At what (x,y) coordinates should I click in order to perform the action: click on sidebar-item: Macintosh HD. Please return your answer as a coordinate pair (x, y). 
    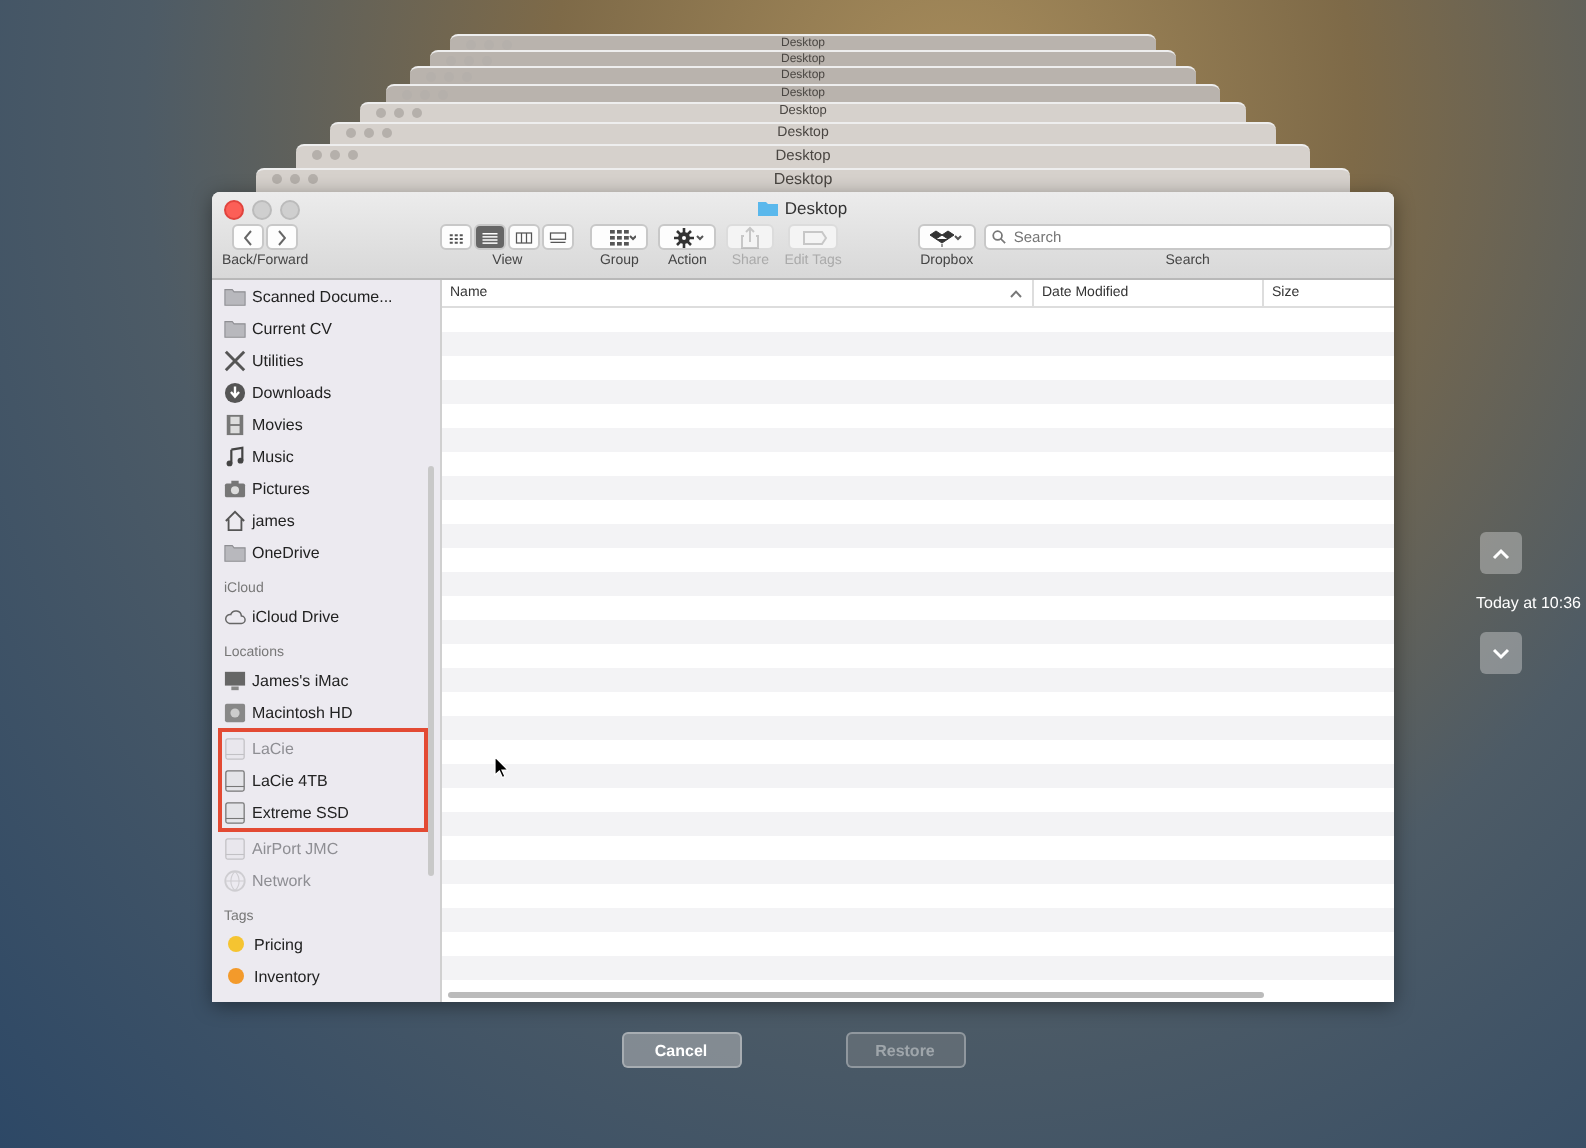
    Looking at the image, I should click on (332, 712).